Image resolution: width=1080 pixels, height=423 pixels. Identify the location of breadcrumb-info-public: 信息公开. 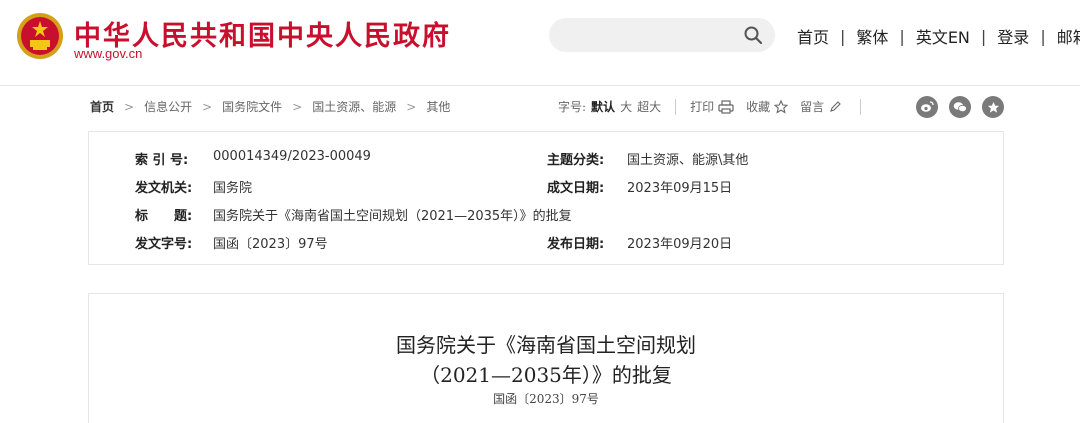
(168, 106).